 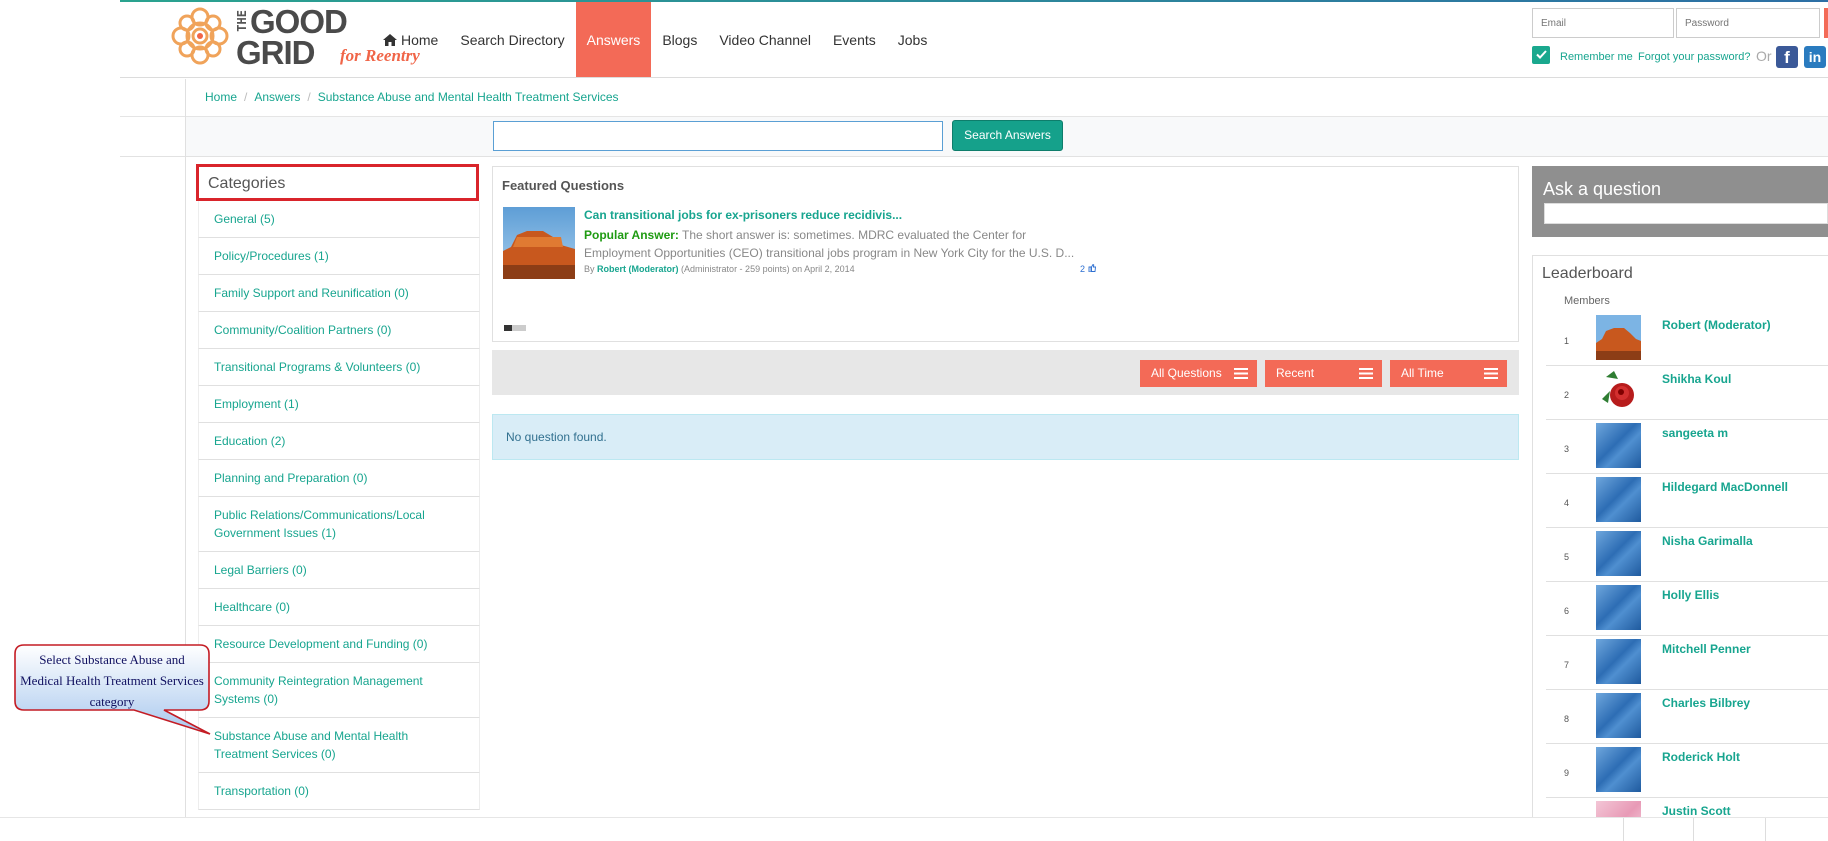 What do you see at coordinates (631, 235) in the screenshot?
I see `popular-answer-label: Popular Answer:` at bounding box center [631, 235].